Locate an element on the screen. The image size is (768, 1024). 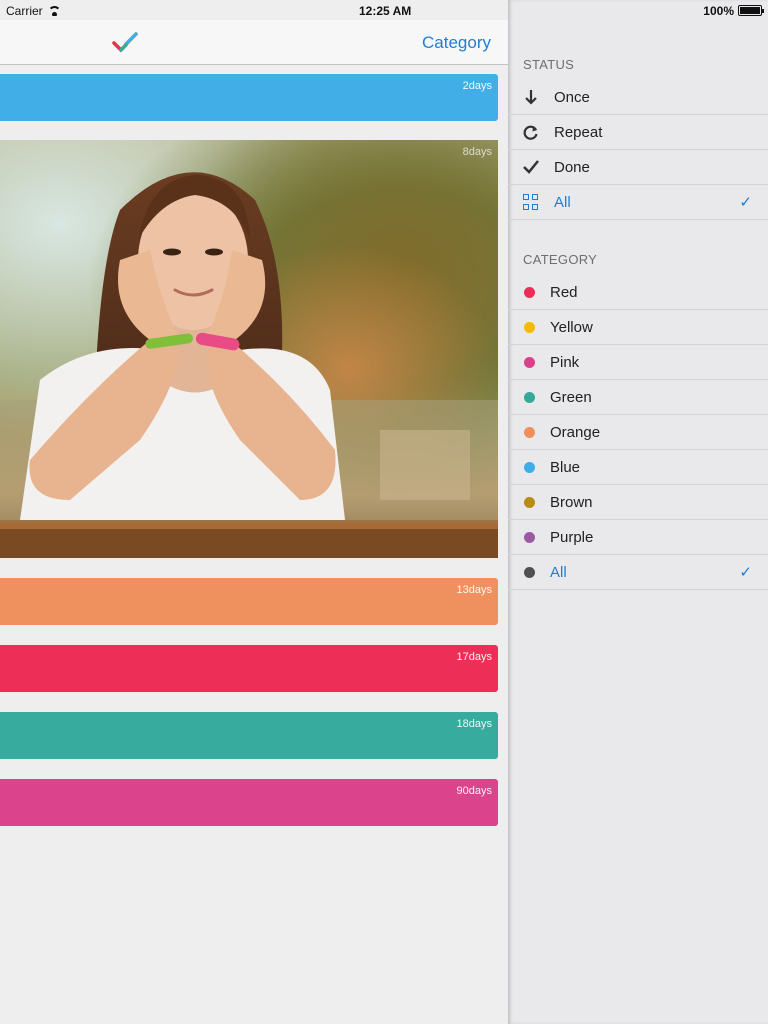
brown-dot-icon is located at coordinates (529, 502).